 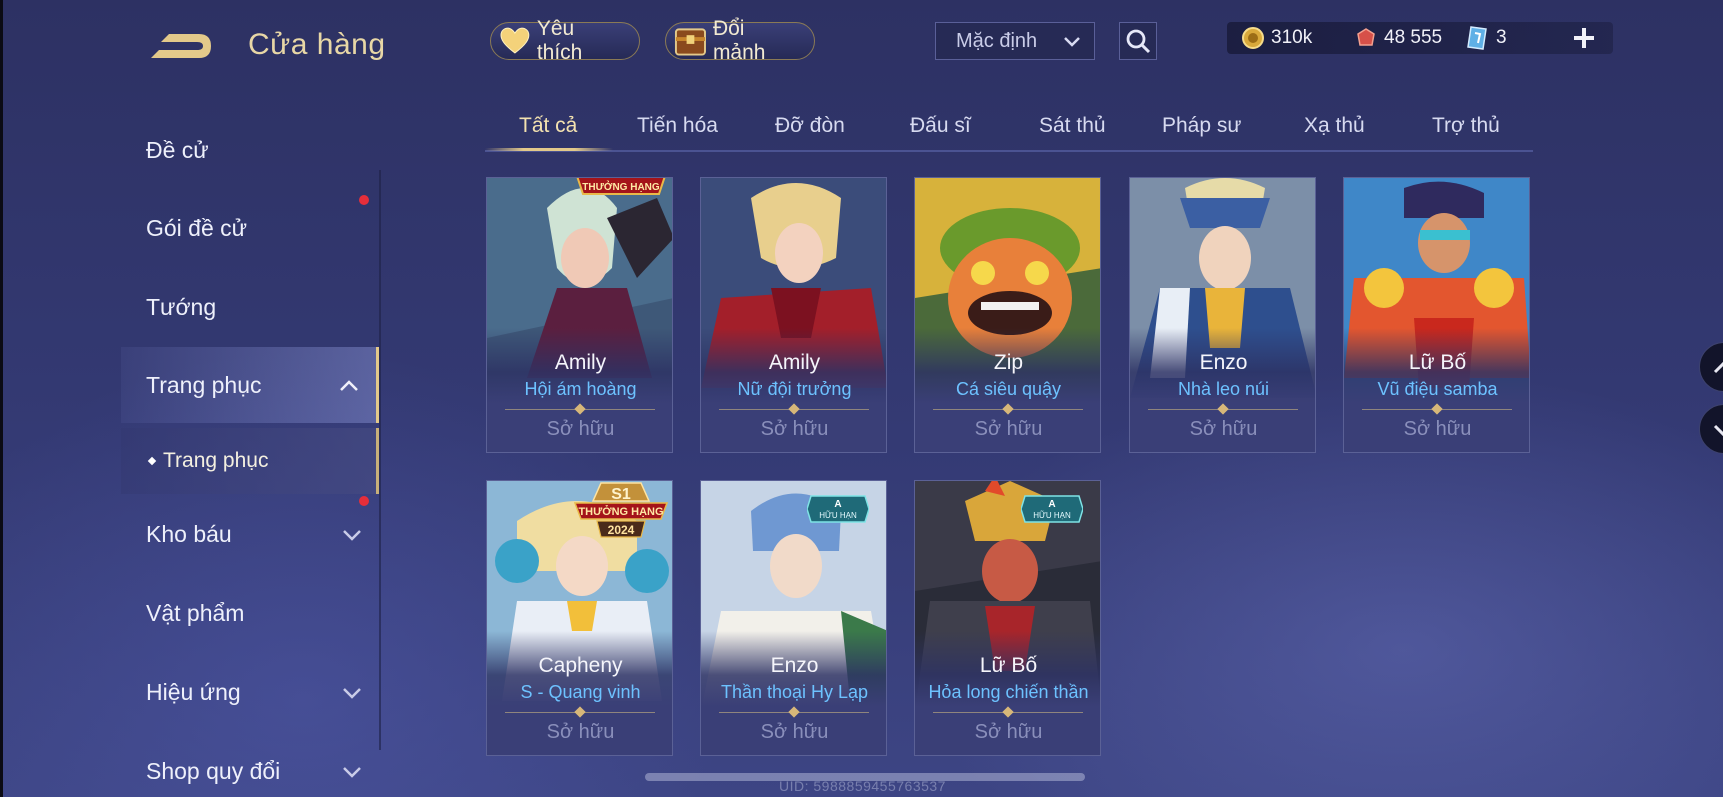 What do you see at coordinates (1201, 126) in the screenshot?
I see `tab-mage: Pháp sư` at bounding box center [1201, 126].